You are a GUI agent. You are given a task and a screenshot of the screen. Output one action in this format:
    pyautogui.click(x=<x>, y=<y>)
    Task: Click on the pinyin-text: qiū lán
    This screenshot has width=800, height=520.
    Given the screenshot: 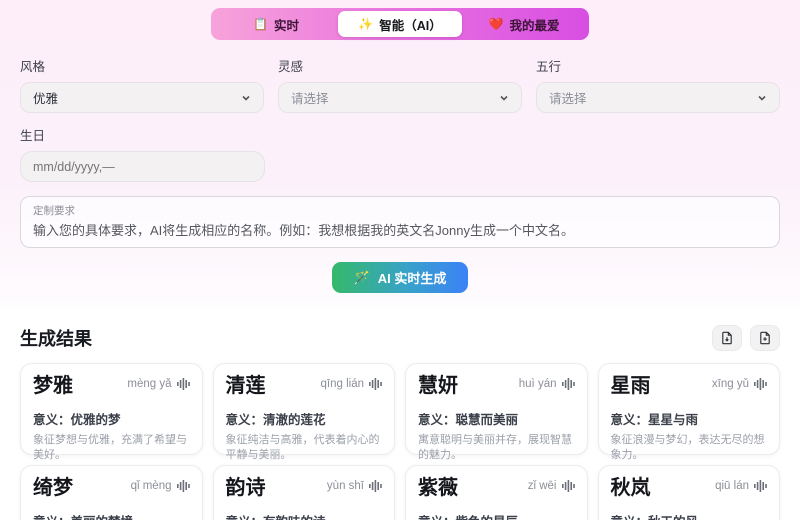 What is the action you would take?
    pyautogui.click(x=732, y=486)
    